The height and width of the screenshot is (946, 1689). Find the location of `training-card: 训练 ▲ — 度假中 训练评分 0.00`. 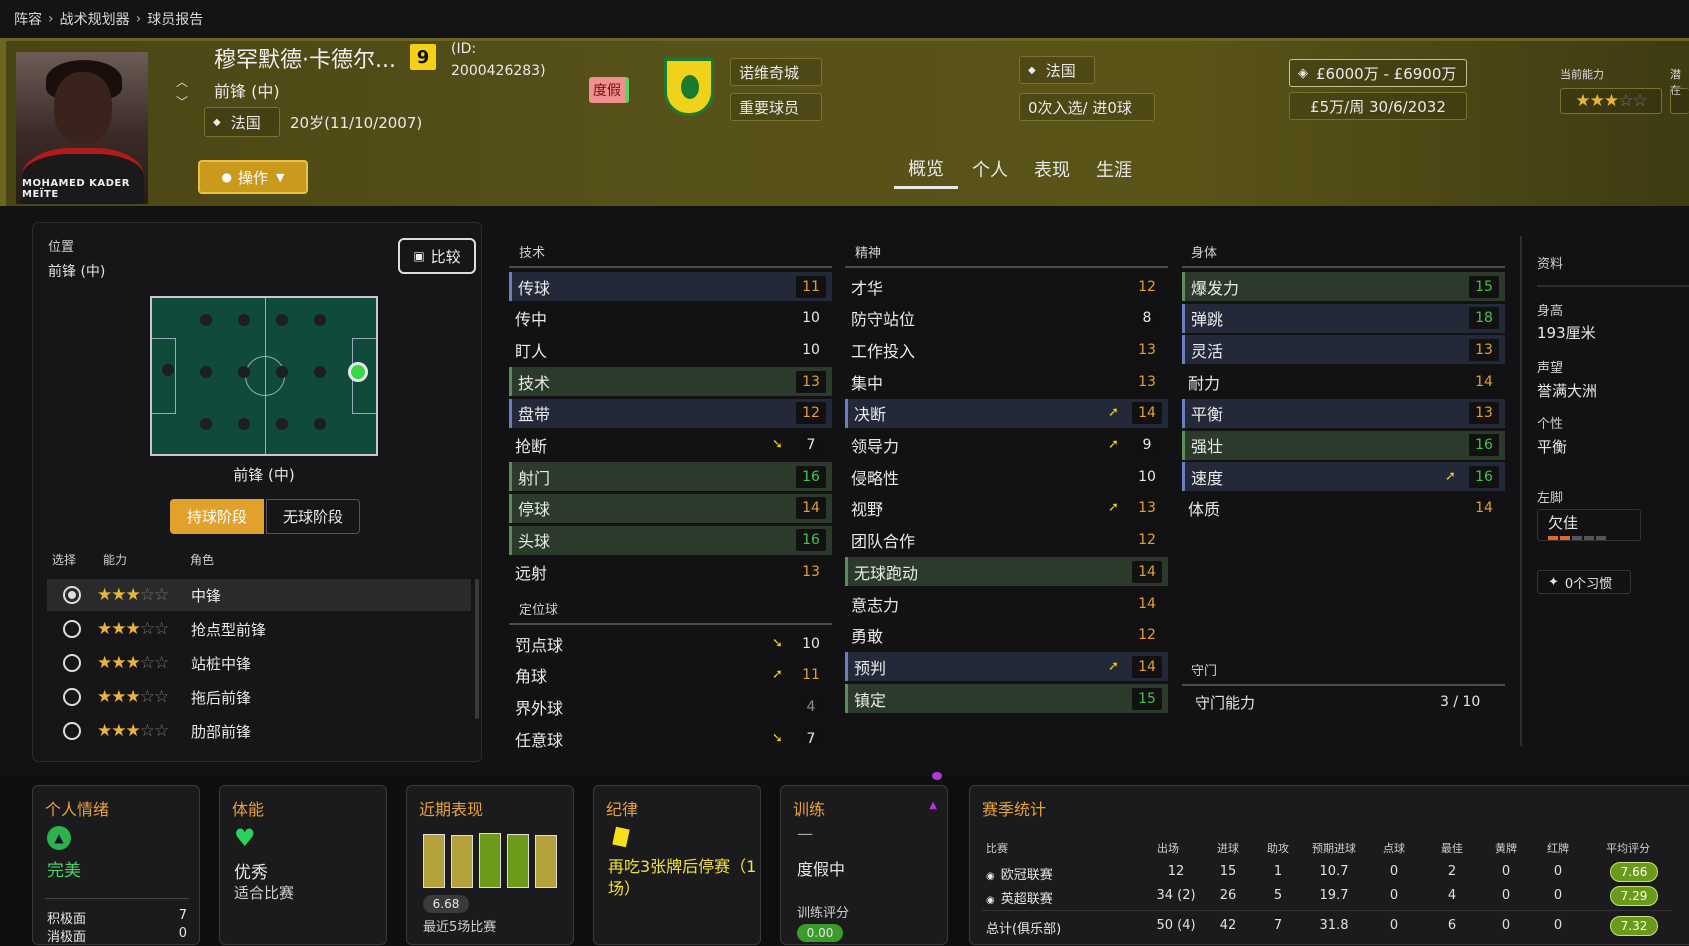

training-card: 训练 ▲ — 度假中 训练评分 0.00 is located at coordinates (864, 865).